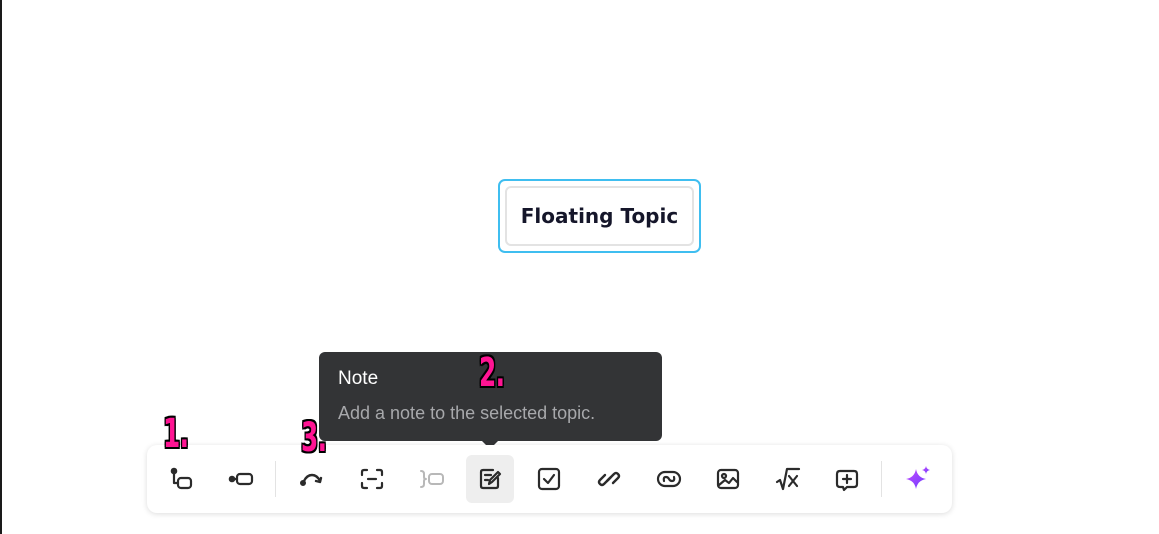  I want to click on annotation-3: 3., so click(314, 438).